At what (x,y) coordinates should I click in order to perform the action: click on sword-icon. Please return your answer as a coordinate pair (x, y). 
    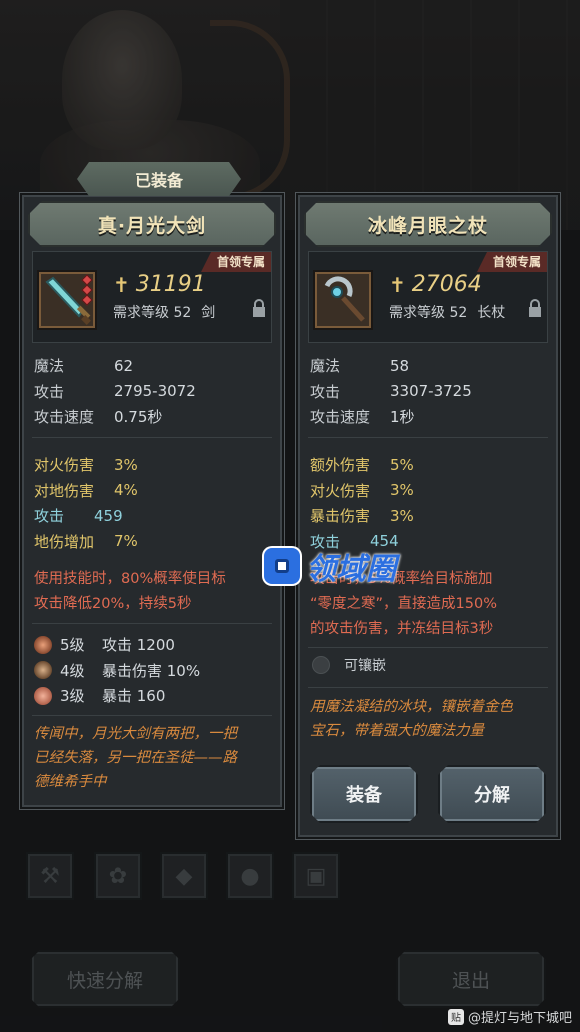
    Looking at the image, I should click on (67, 300).